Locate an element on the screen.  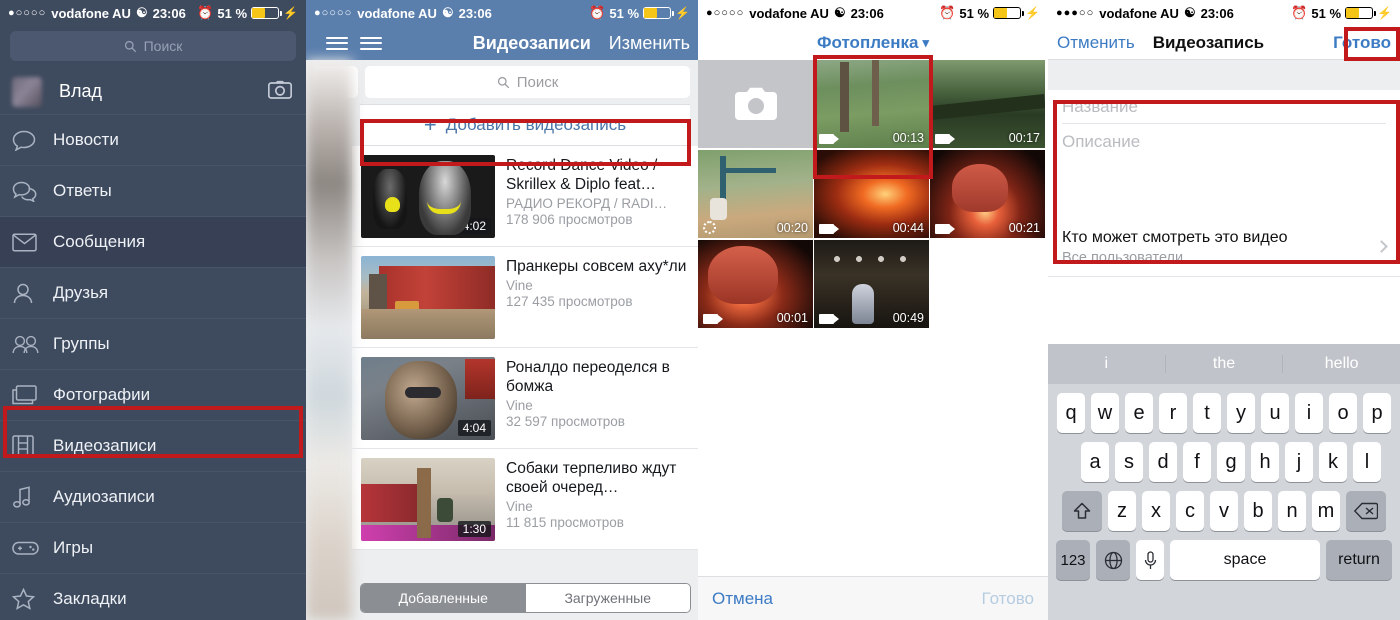
globe-icon is located at coordinates (1113, 560).